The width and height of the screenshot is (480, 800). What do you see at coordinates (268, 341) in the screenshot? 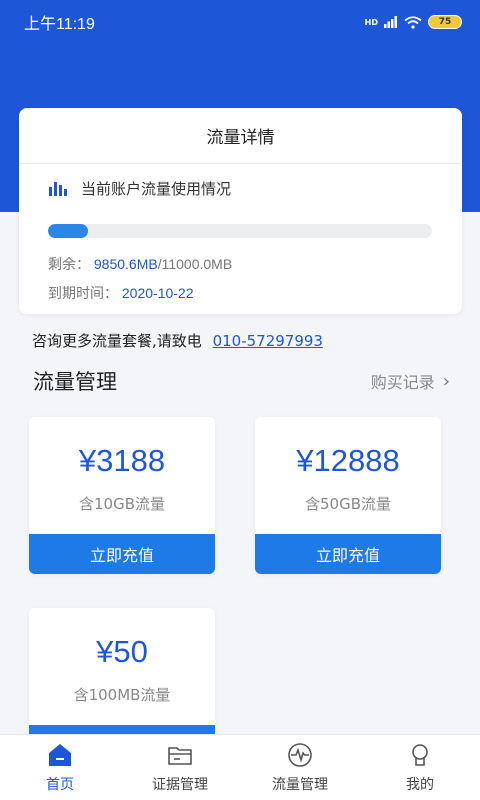
I see `phone-link: 010-57297993` at bounding box center [268, 341].